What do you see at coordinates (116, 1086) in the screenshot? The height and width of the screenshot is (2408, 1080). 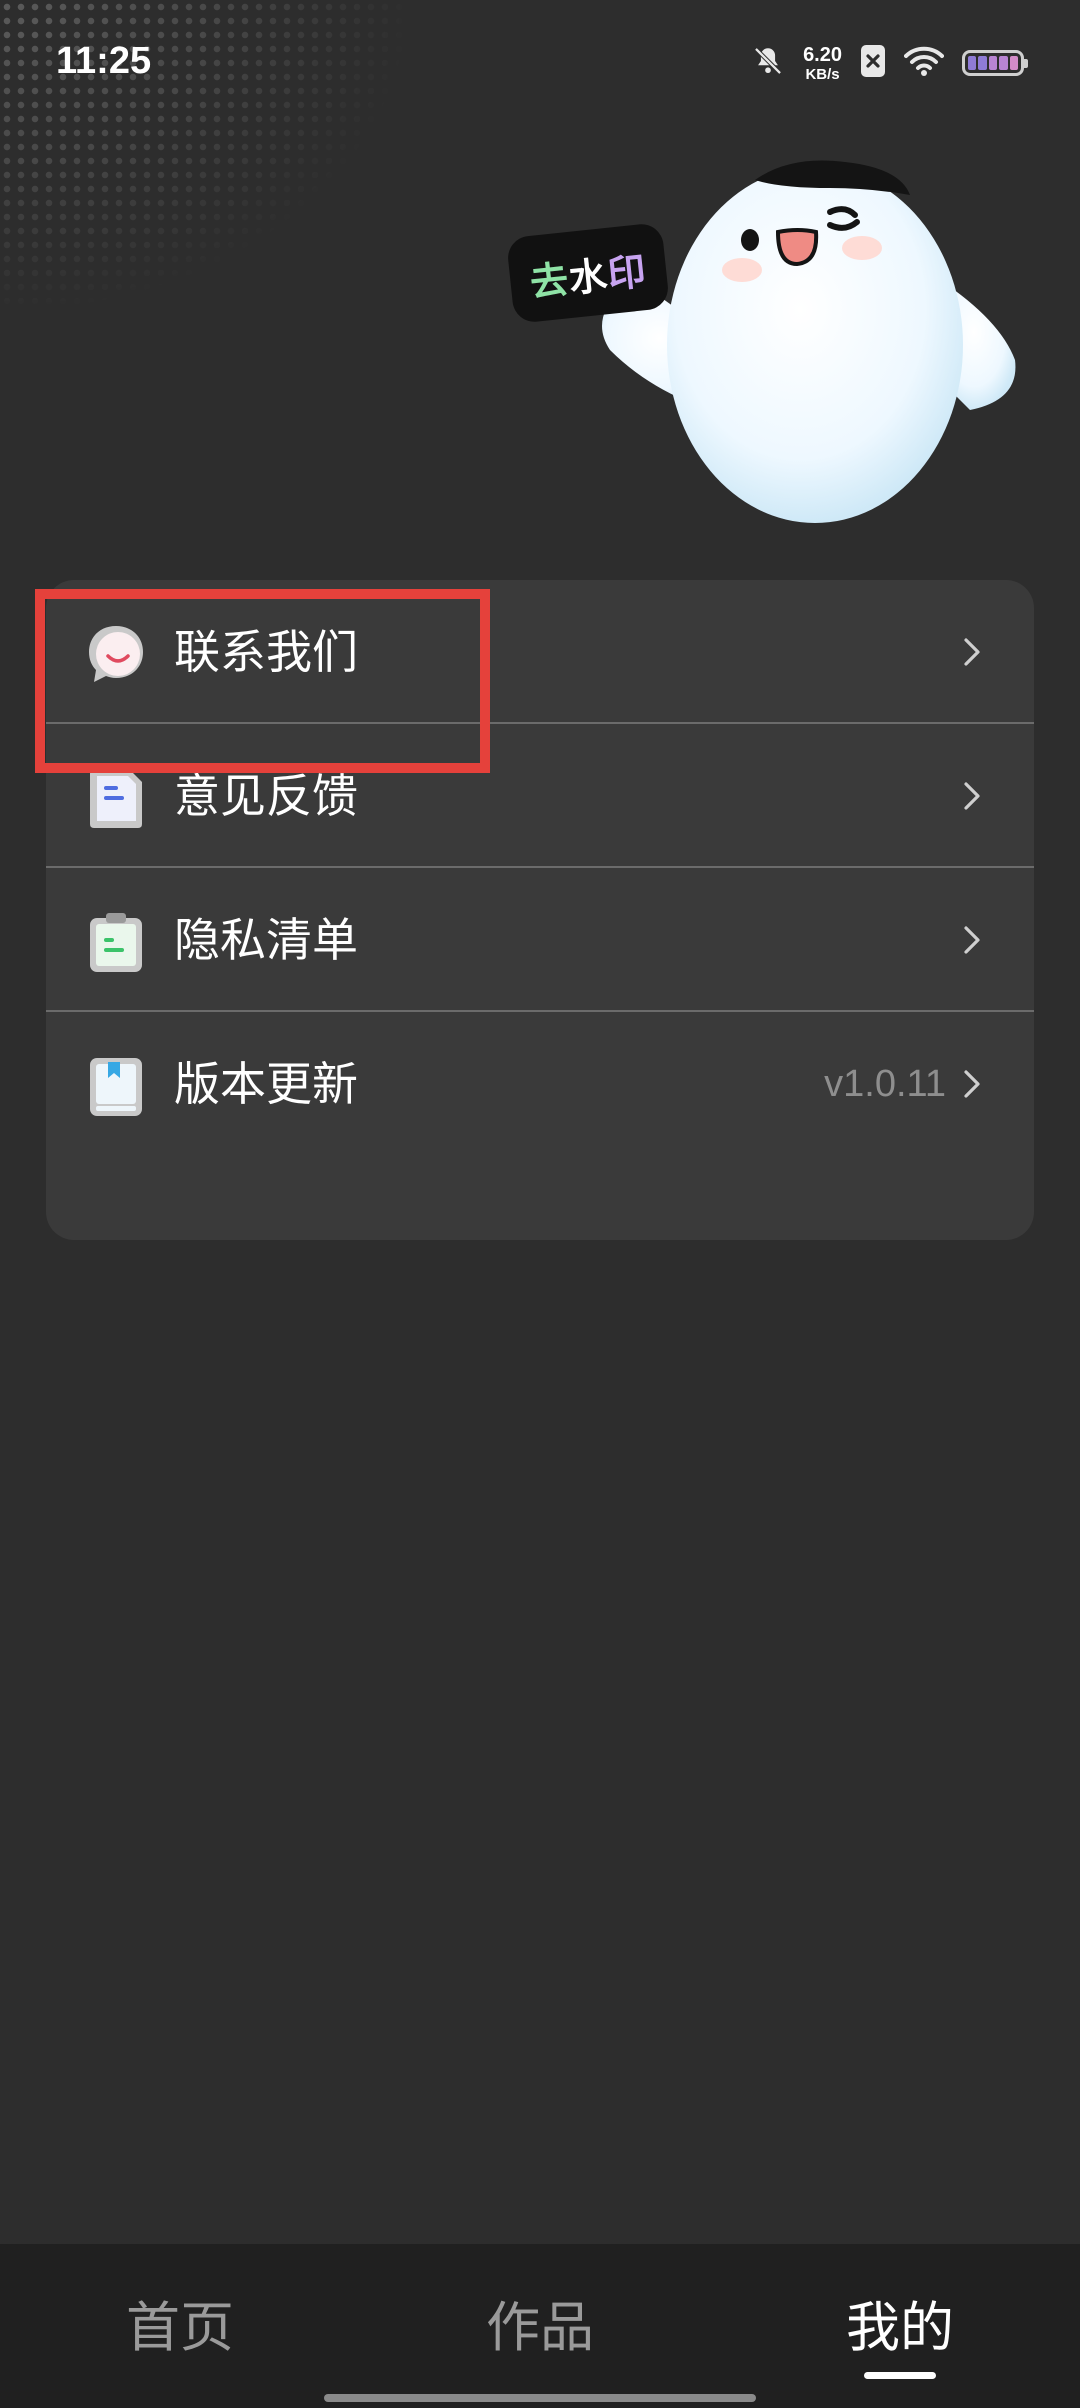 I see `book-icon` at bounding box center [116, 1086].